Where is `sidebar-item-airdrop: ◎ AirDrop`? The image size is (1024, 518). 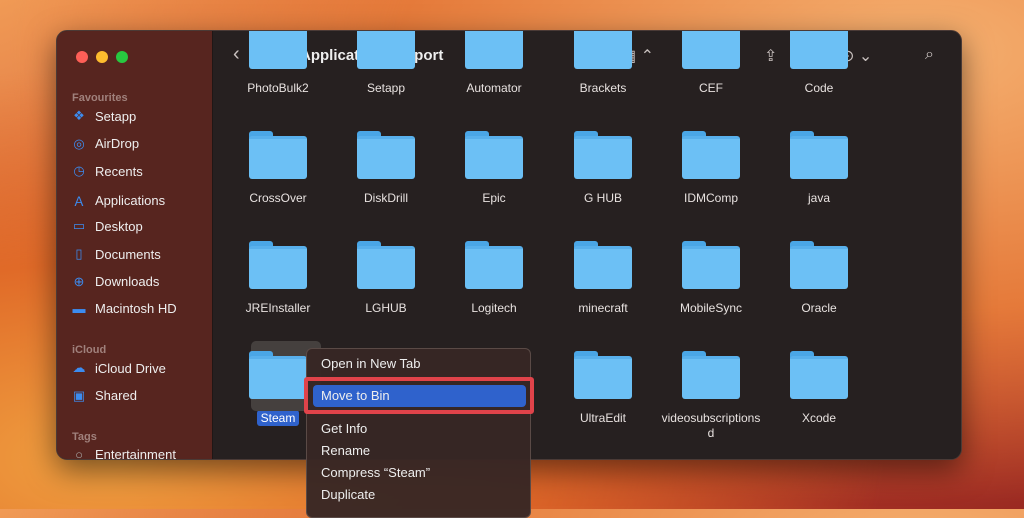
sidebar-item-airdrop: ◎ AirDrop is located at coordinates (105, 144).